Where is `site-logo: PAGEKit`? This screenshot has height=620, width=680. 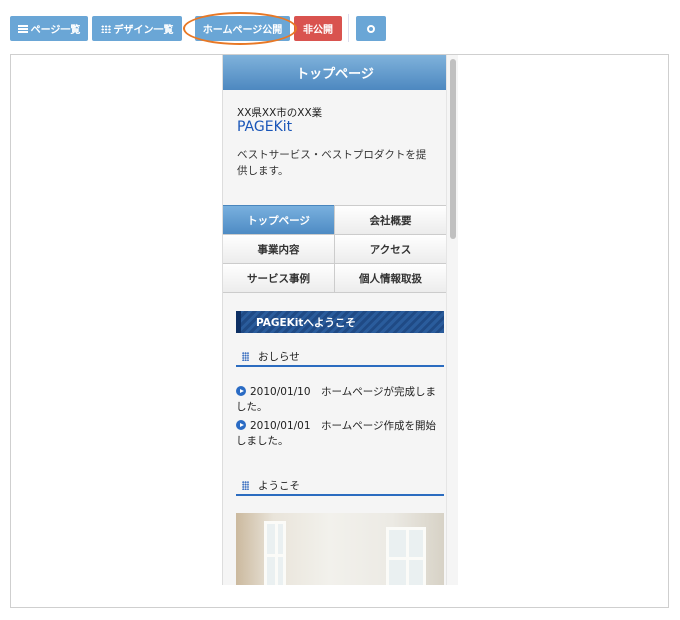 site-logo: PAGEKit is located at coordinates (264, 127).